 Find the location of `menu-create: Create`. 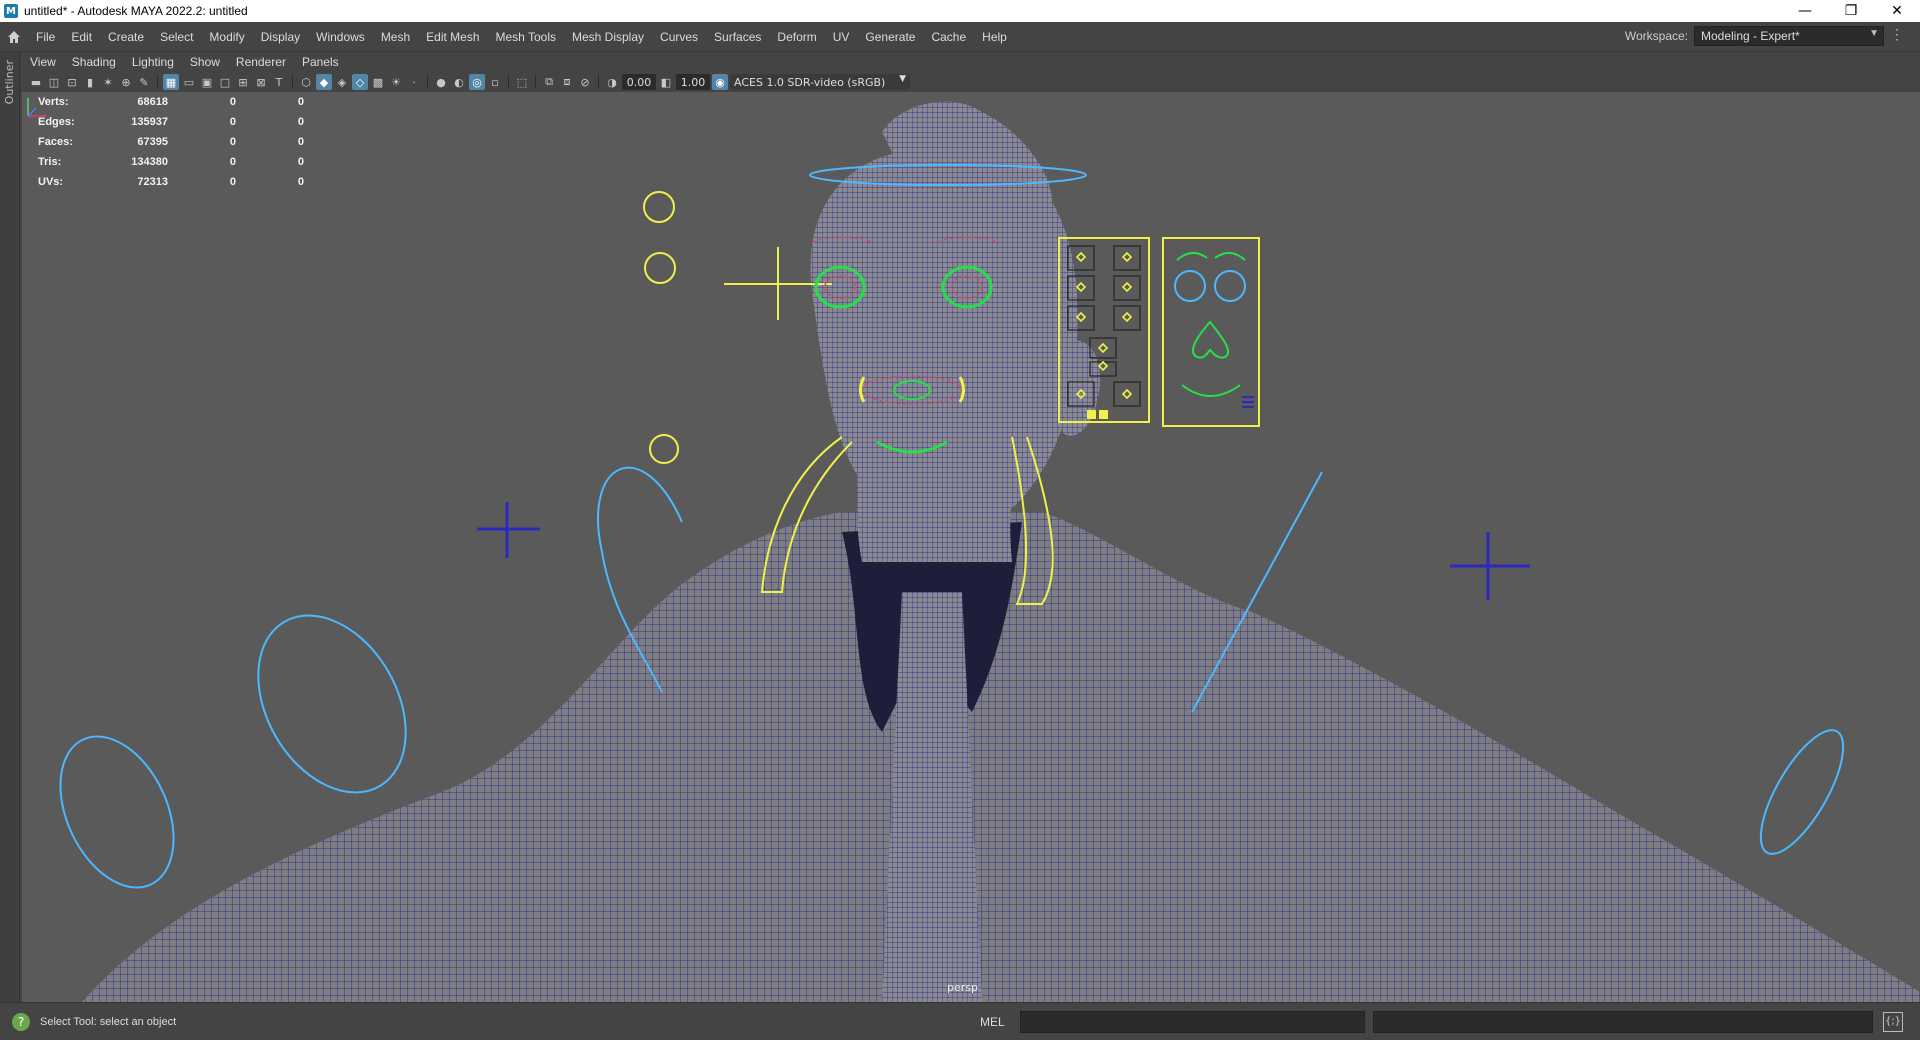

menu-create: Create is located at coordinates (126, 37).